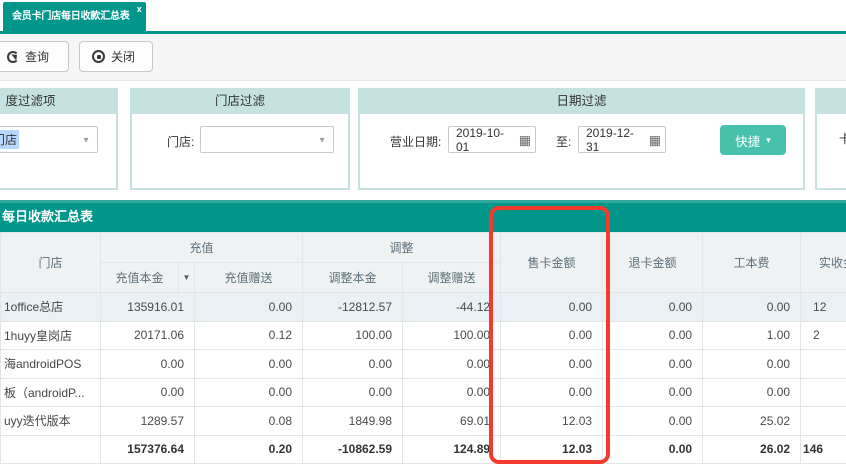 This screenshot has width=846, height=471. I want to click on dimension-filter-panel: 度过滤项 门店 ▼, so click(59, 139).